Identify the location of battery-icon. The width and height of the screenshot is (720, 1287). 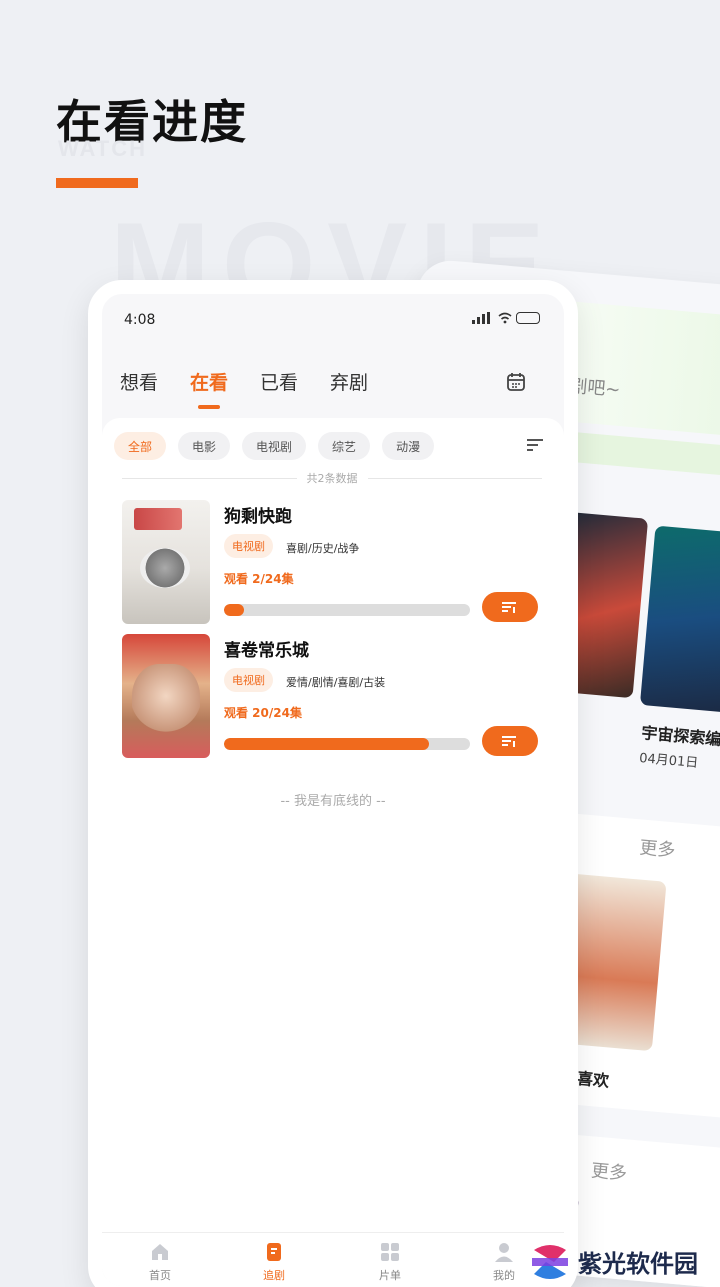
(528, 318).